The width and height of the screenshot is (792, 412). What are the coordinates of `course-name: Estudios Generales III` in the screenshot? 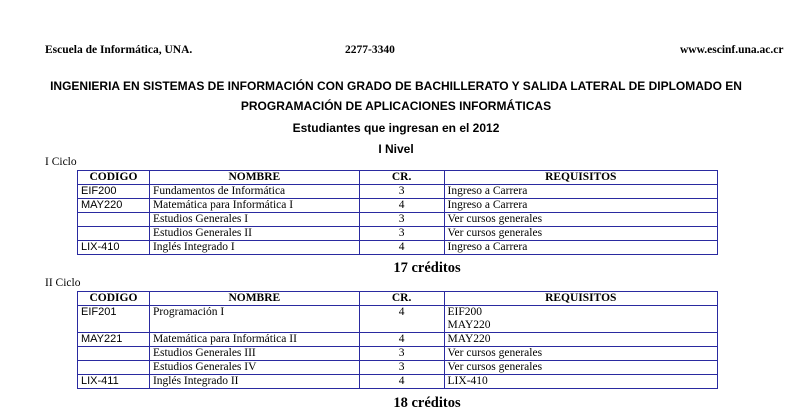 It's located at (254, 353).